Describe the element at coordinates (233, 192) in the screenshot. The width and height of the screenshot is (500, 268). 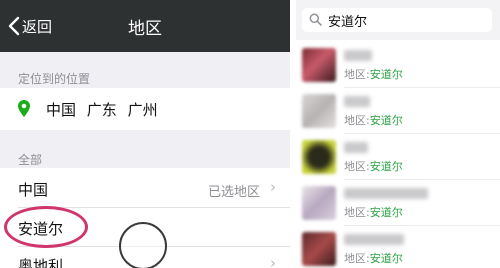
I see `selected-region-status: 已选地区` at that location.